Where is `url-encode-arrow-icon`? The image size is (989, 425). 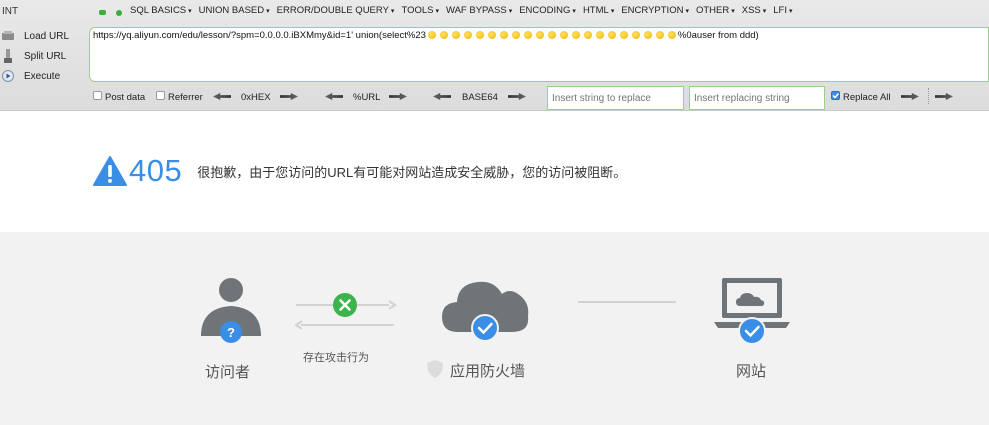
url-encode-arrow-icon is located at coordinates (398, 96).